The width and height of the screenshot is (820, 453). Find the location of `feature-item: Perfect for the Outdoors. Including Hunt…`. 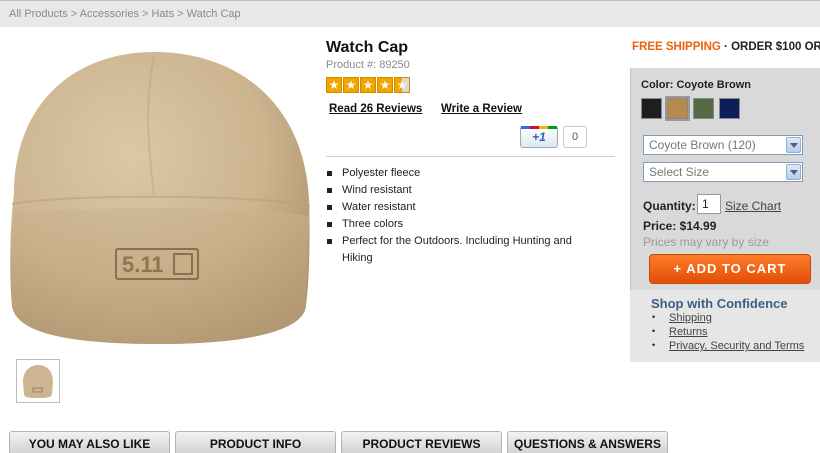

feature-item: Perfect for the Outdoors. Including Hunt… is located at coordinates (456, 250).